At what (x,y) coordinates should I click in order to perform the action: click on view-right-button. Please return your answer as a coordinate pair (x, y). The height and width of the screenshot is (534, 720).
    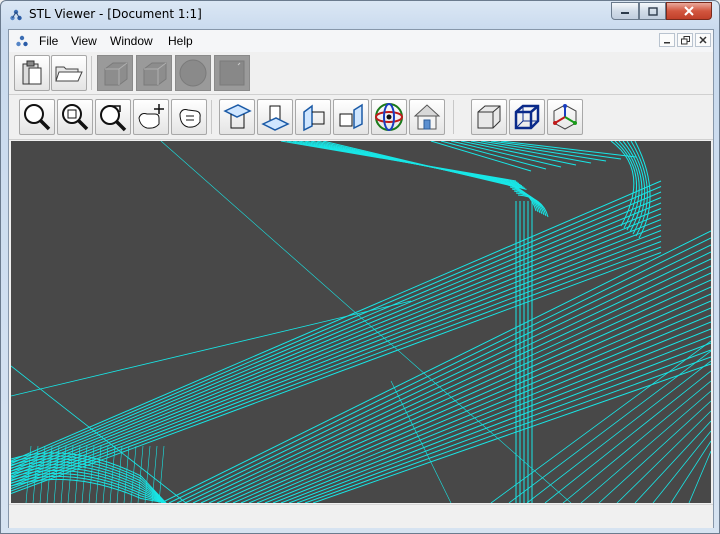
    Looking at the image, I should click on (351, 117).